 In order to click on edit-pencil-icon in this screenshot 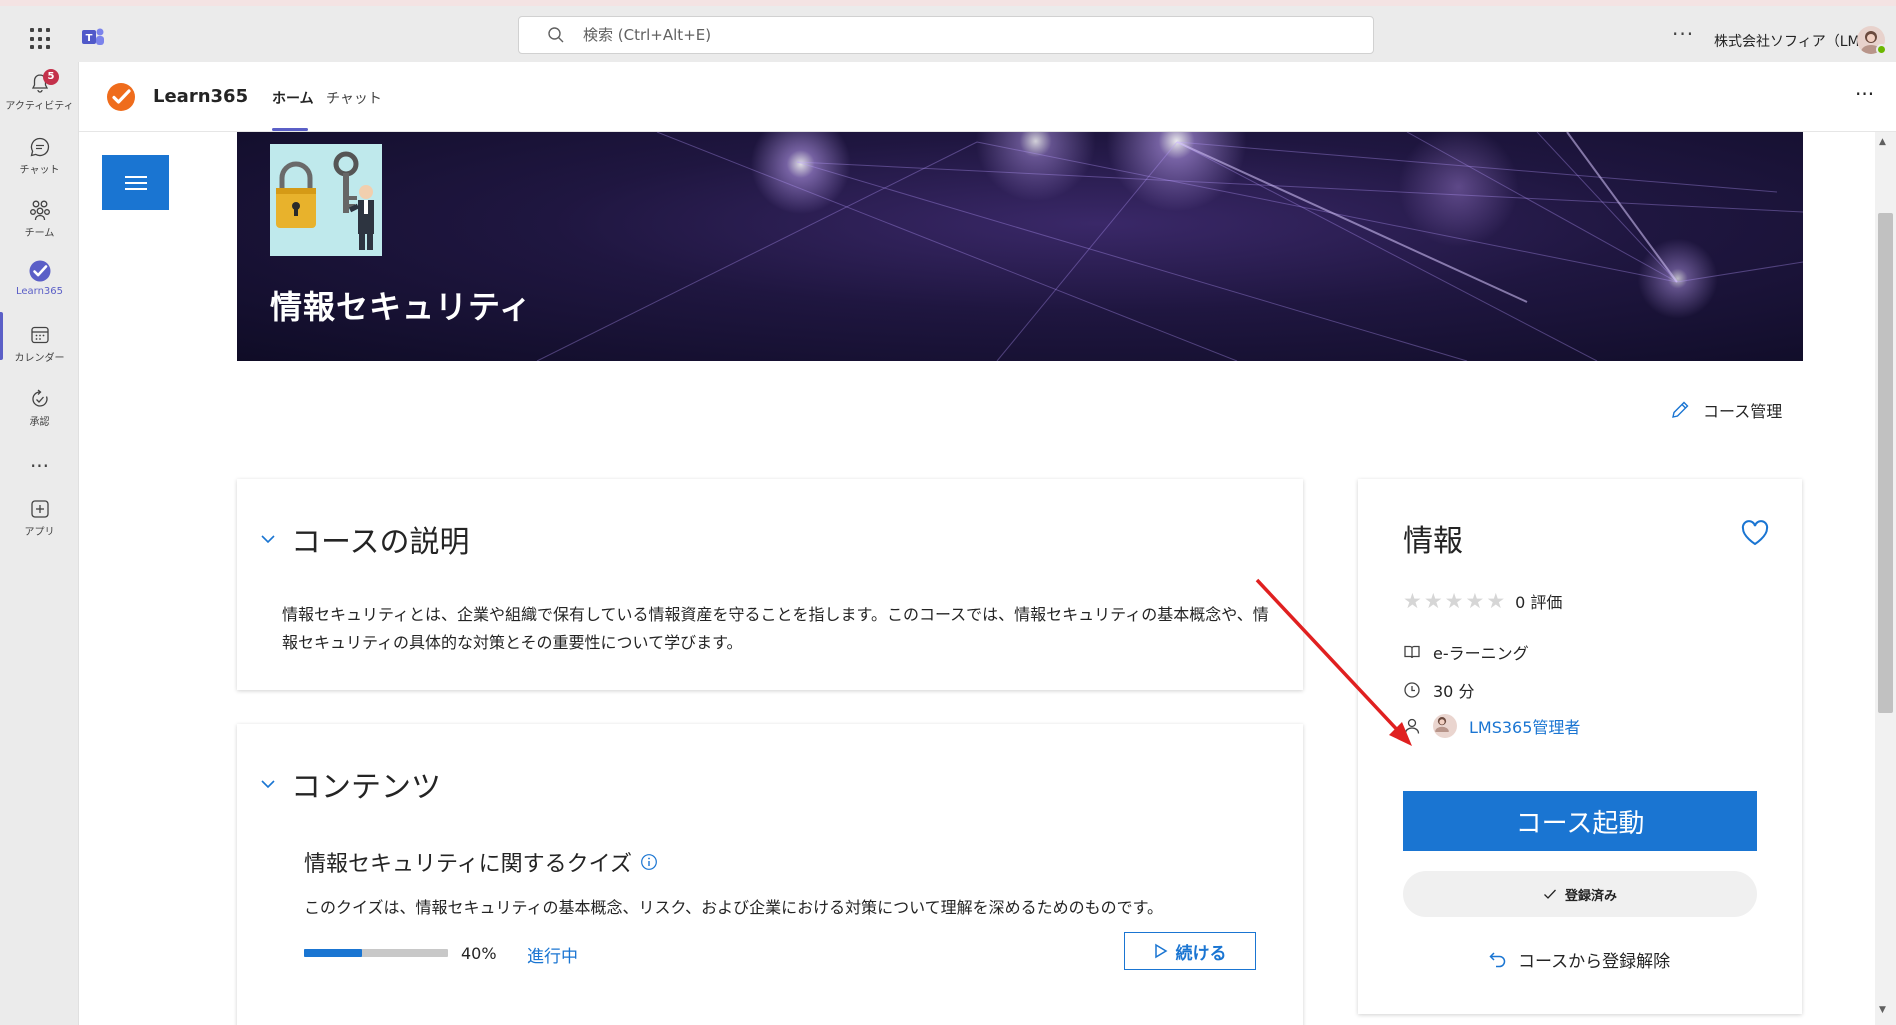, I will do `click(1680, 409)`.